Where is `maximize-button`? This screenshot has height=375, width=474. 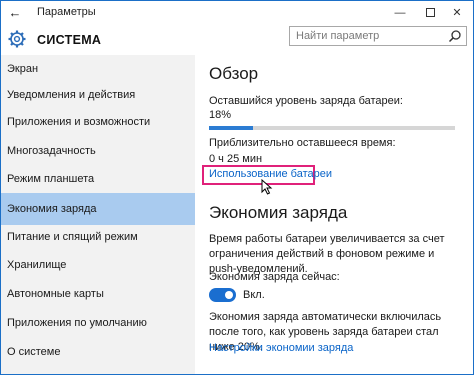 maximize-button is located at coordinates (430, 13).